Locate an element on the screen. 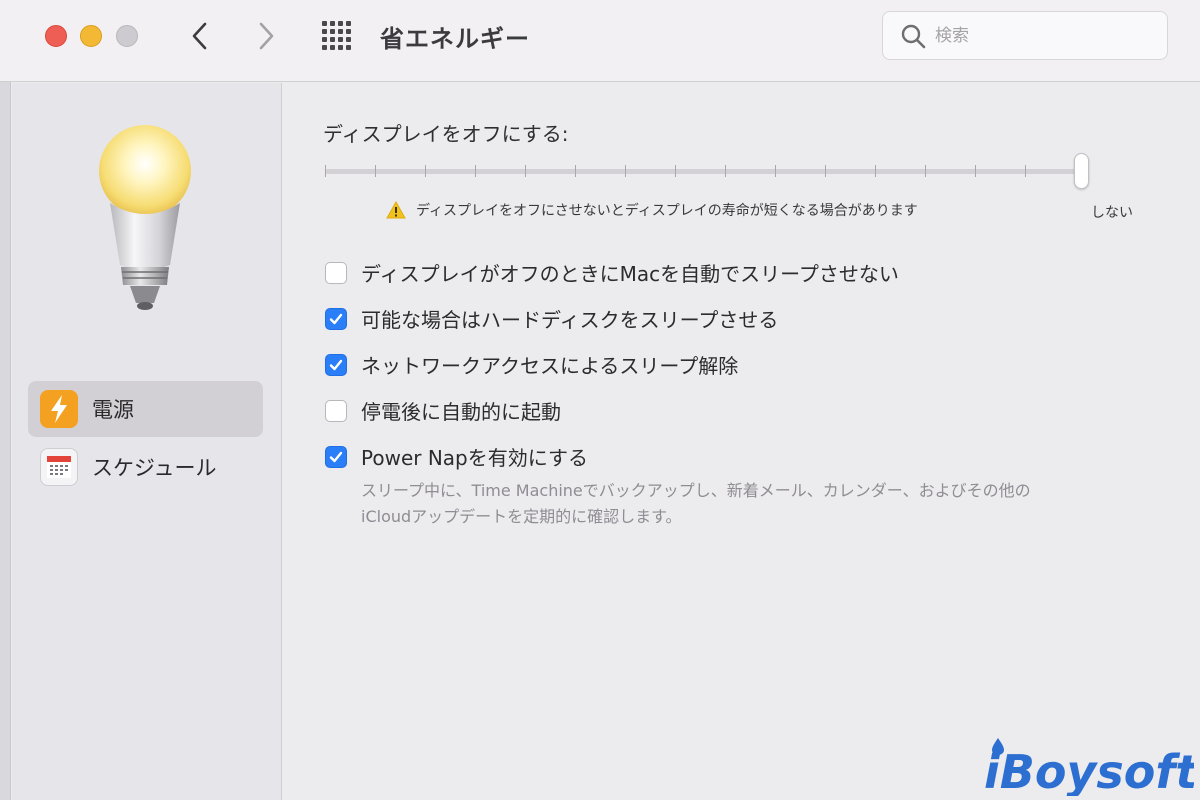 Image resolution: width=1200 pixels, height=800 pixels. close-button is located at coordinates (56, 36).